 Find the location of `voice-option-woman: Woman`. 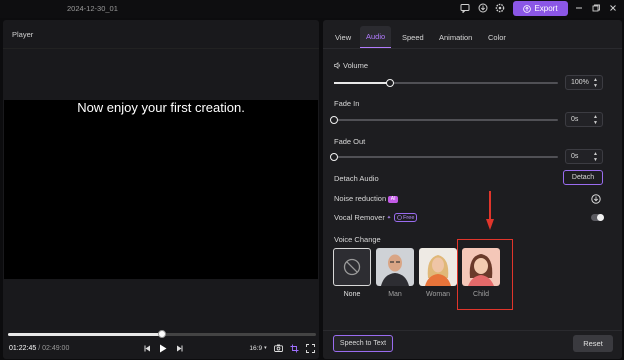

voice-option-woman: Woman is located at coordinates (438, 273).